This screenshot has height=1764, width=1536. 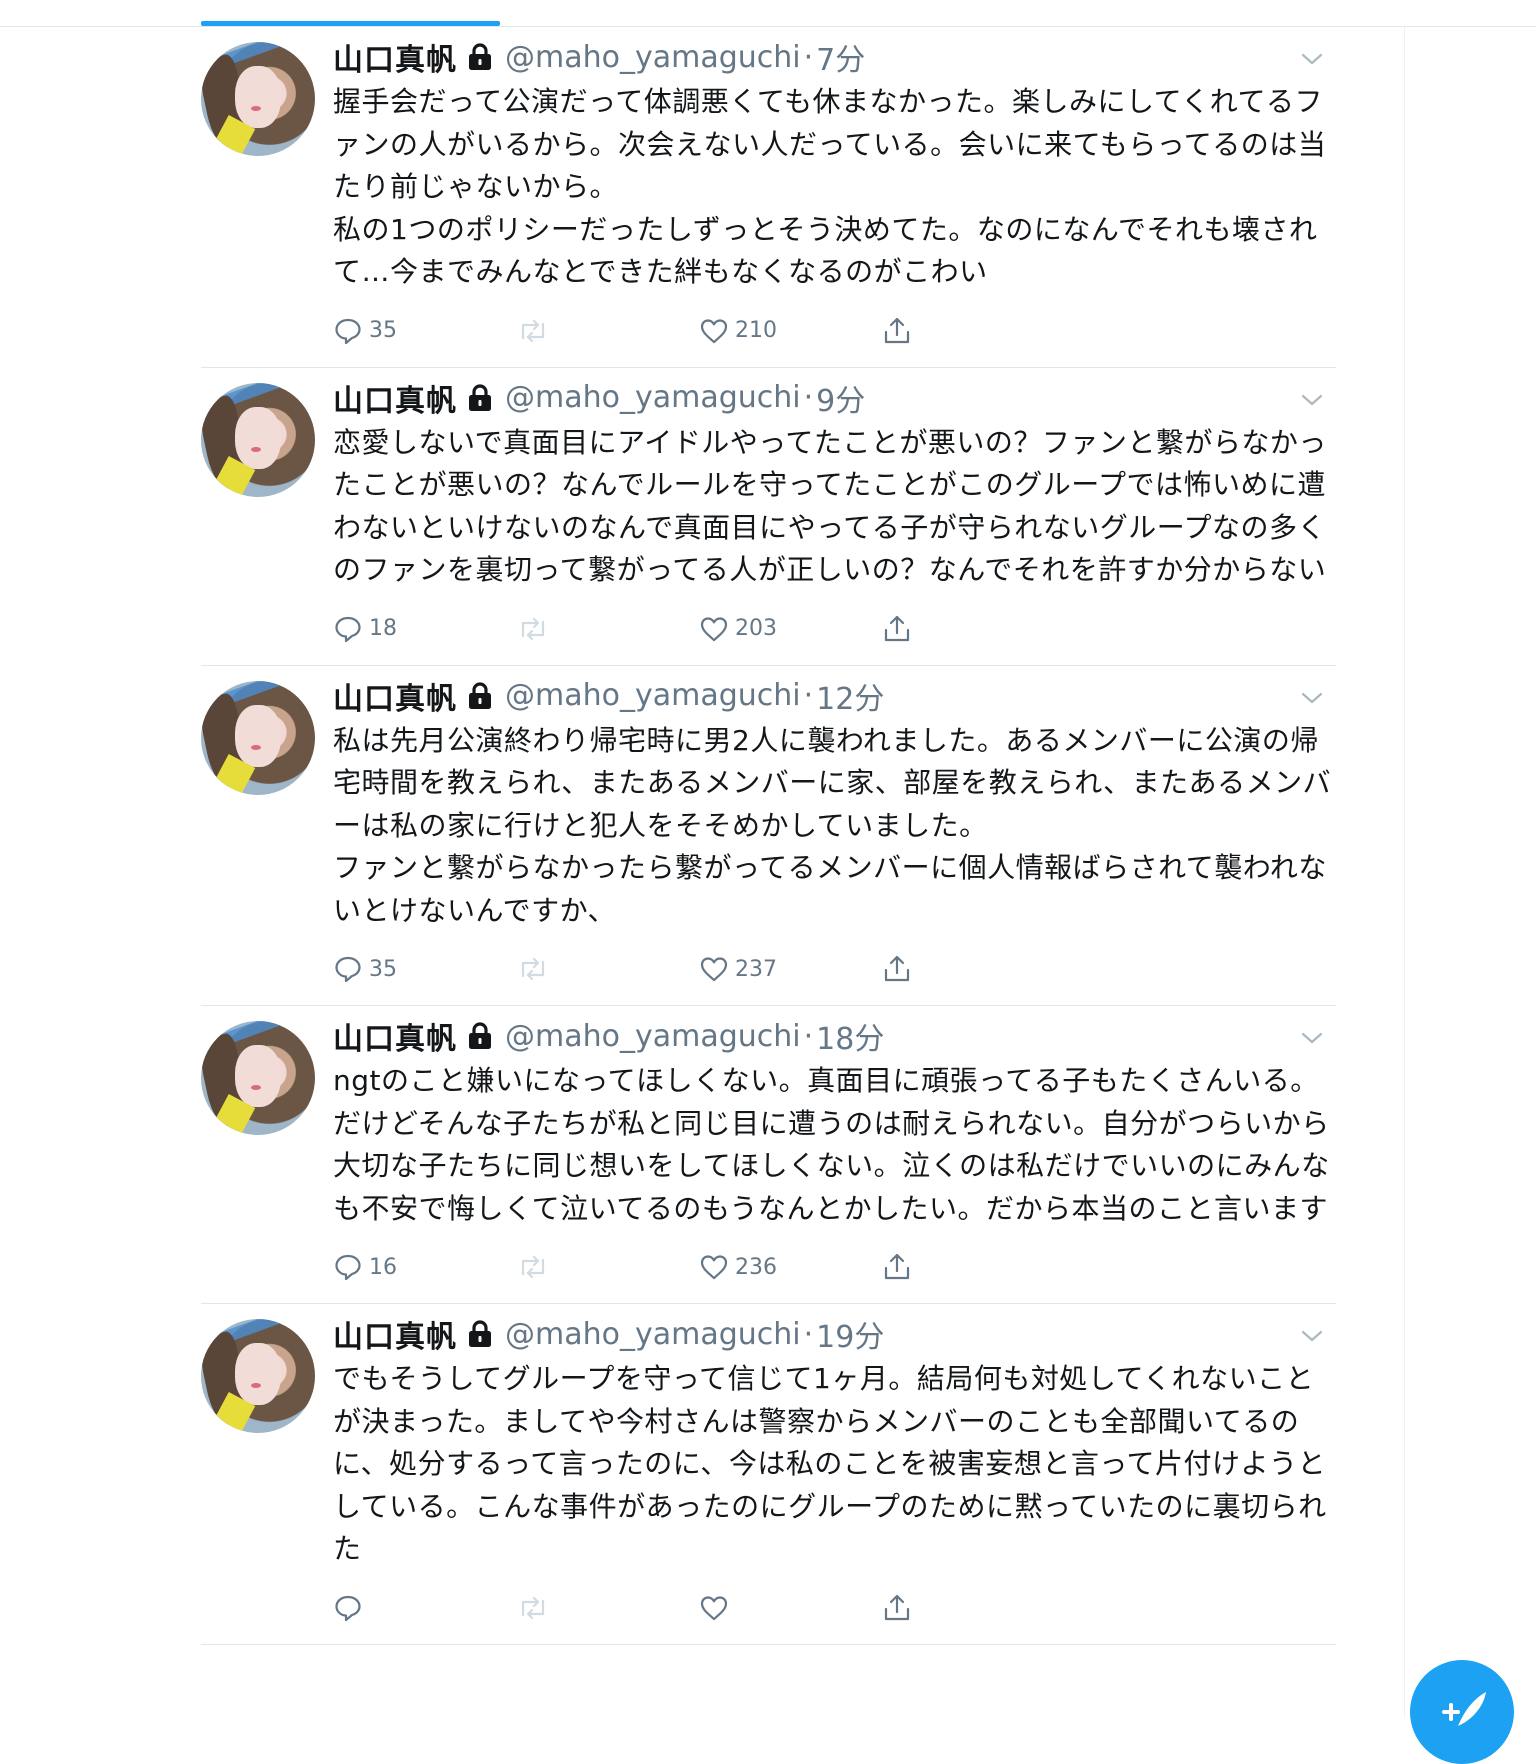 I want to click on reply-button: 18, so click(x=424, y=629).